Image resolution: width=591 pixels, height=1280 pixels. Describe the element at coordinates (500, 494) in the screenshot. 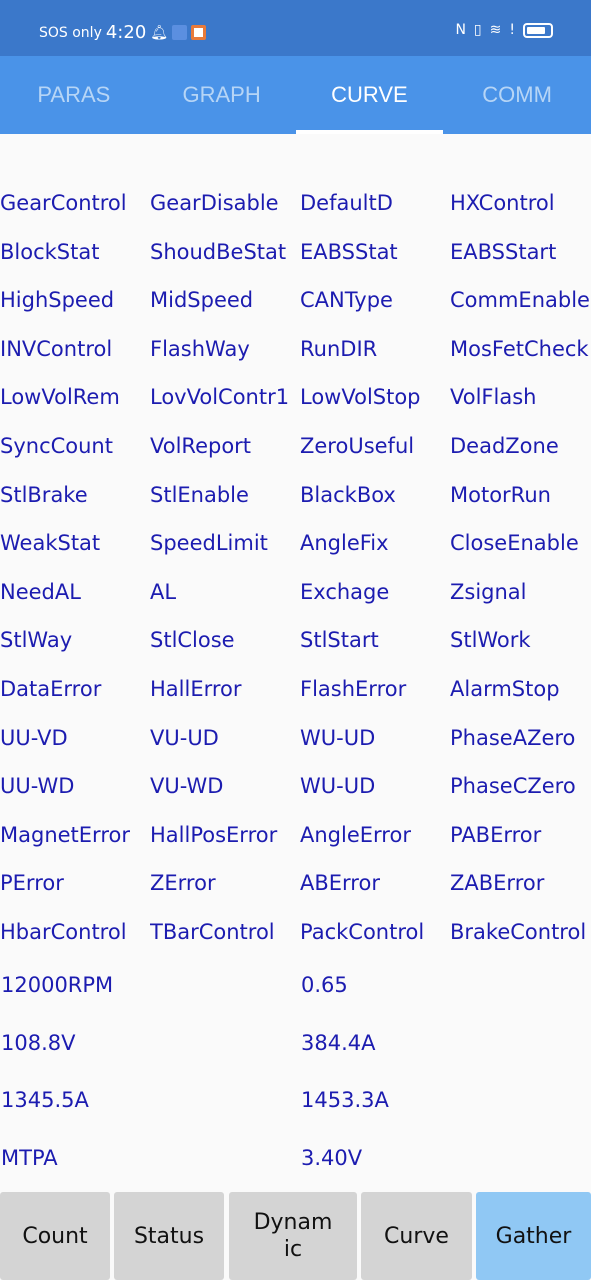

I see `status-label: MotorRun` at that location.